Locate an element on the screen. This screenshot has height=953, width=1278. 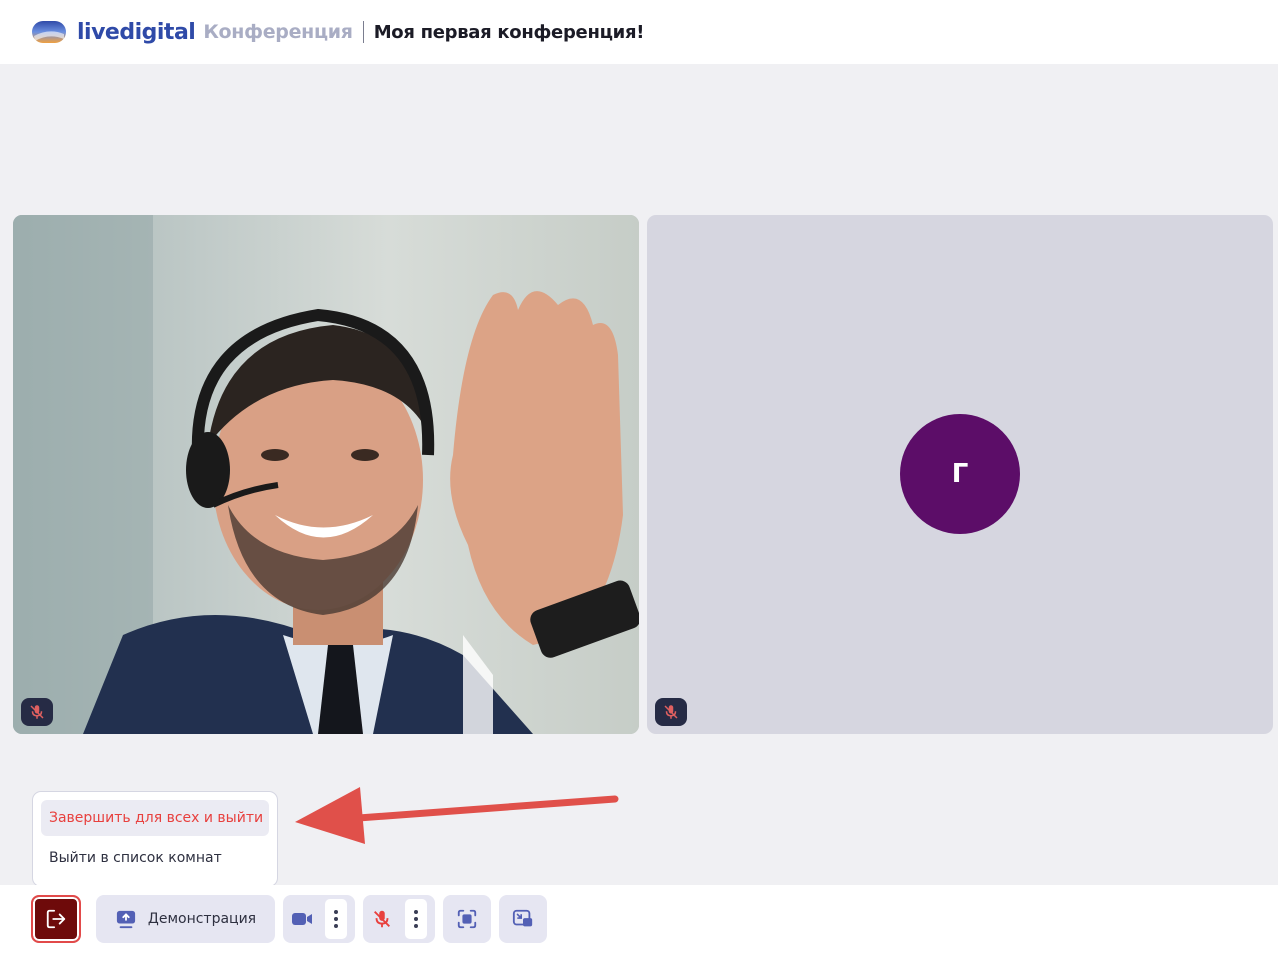
camera-icon is located at coordinates (302, 919).